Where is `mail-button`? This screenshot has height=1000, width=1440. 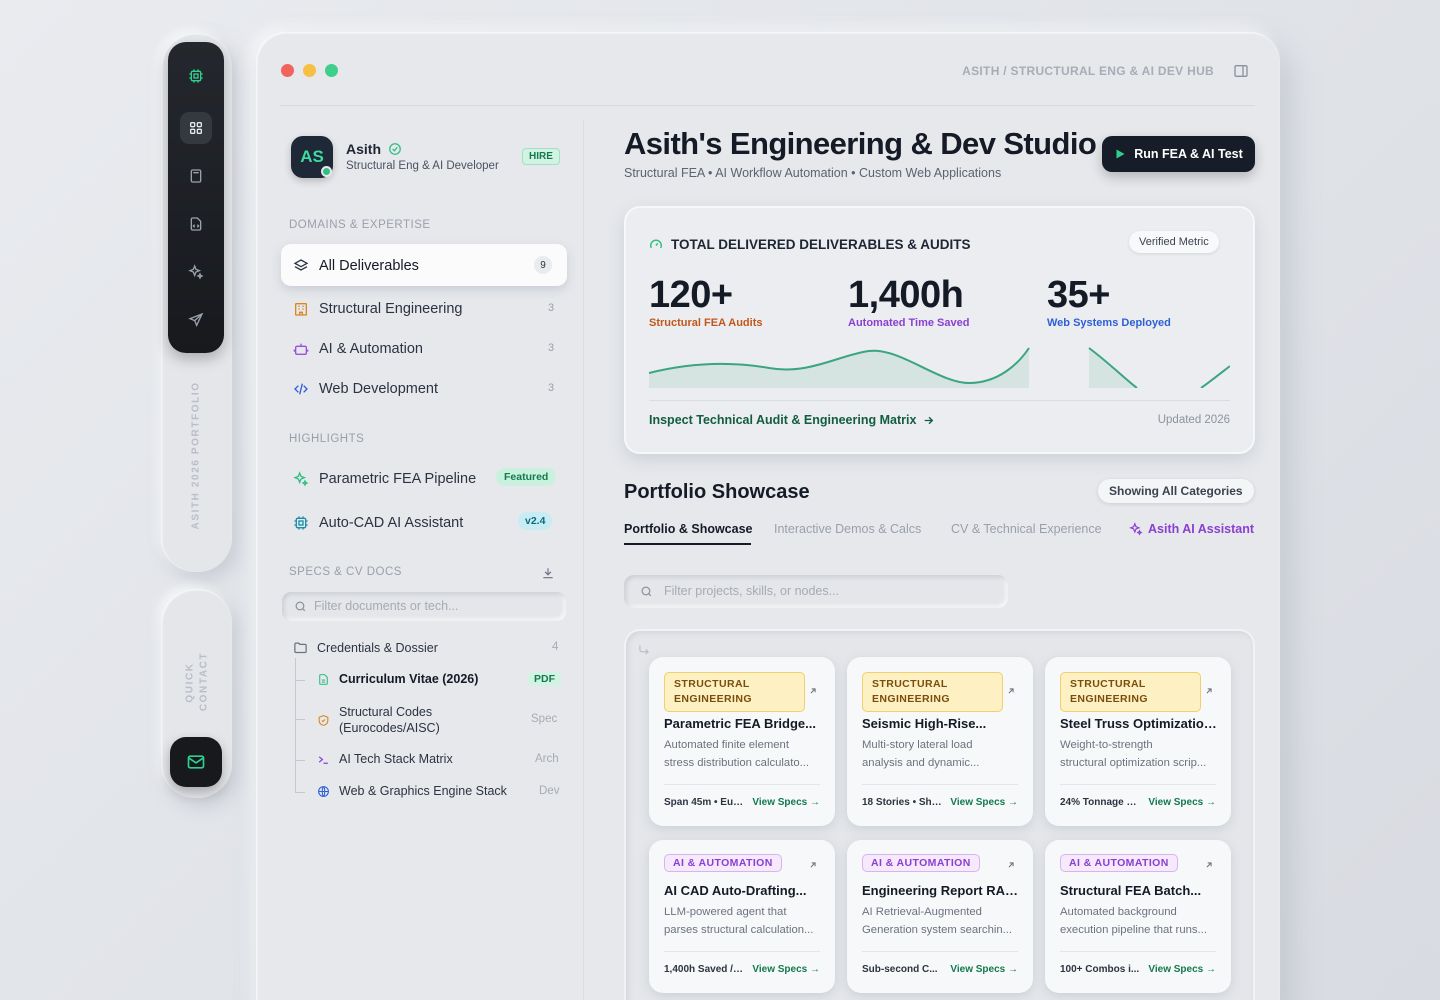 mail-button is located at coordinates (196, 762).